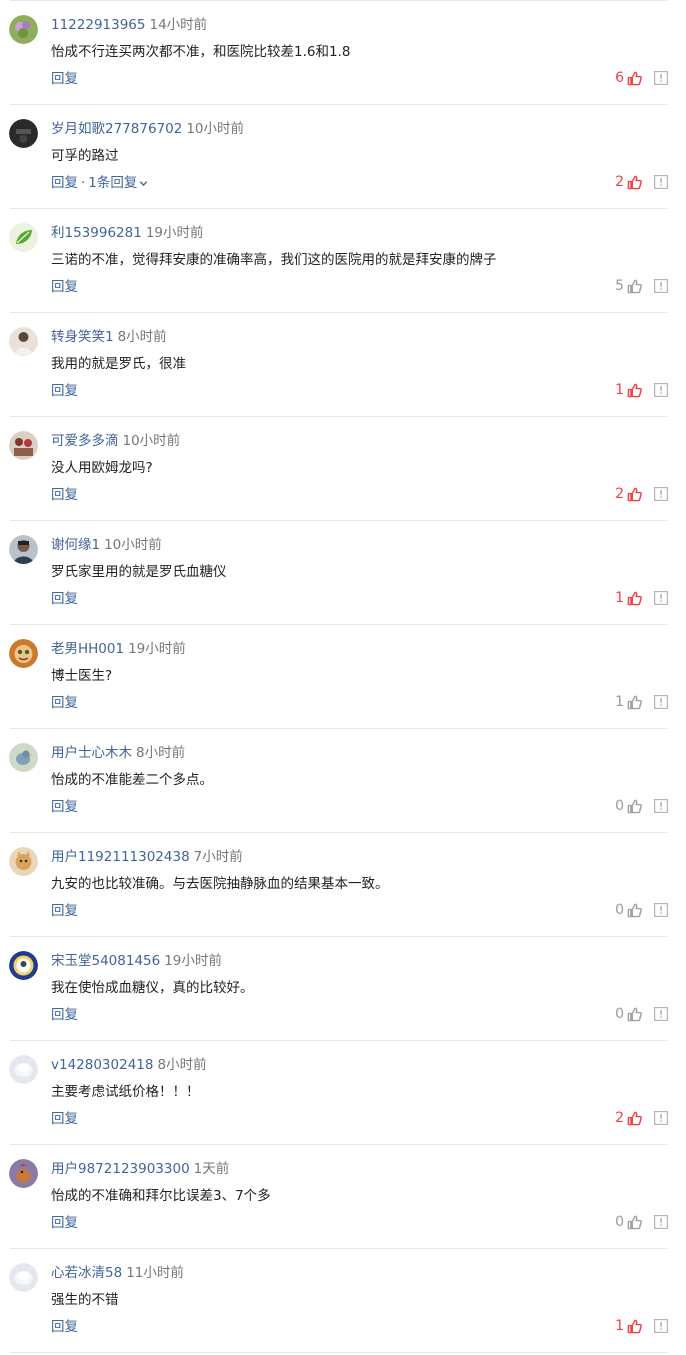 This screenshot has width=686, height=1355. What do you see at coordinates (155, 1273) in the screenshot?
I see `timestamp: 11小时前` at bounding box center [155, 1273].